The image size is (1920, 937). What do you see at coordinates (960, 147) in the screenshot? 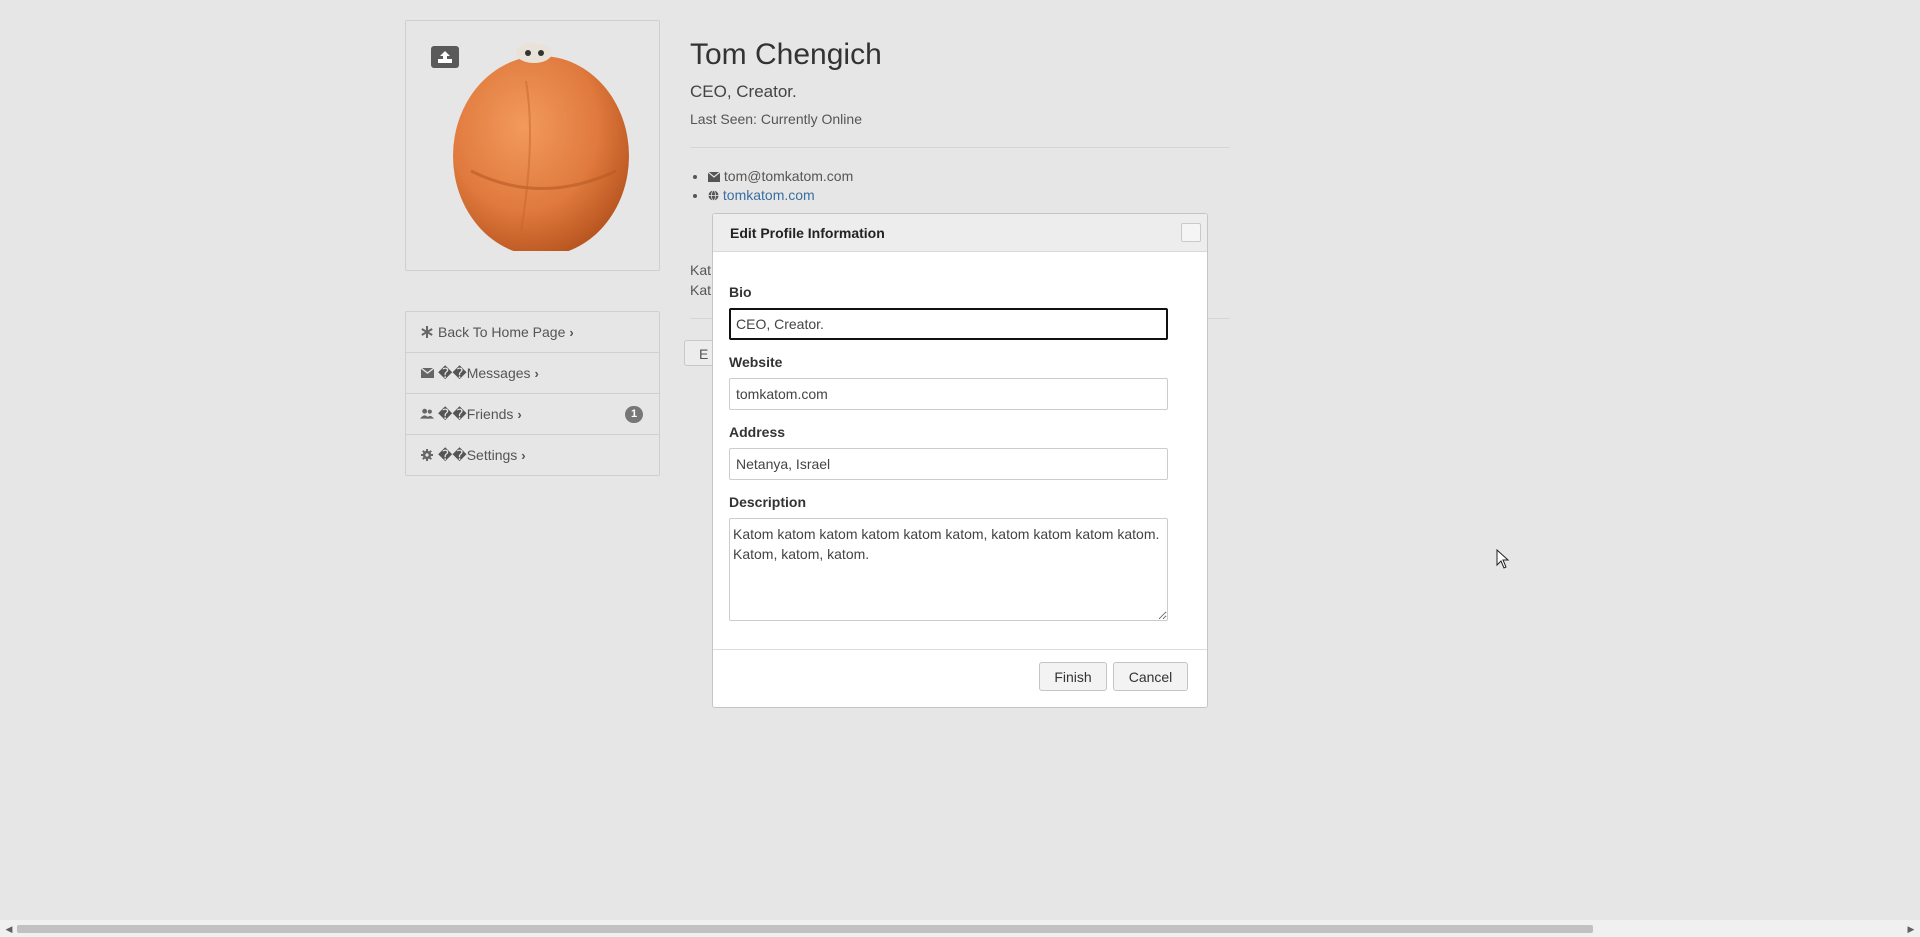
I see `divider` at bounding box center [960, 147].